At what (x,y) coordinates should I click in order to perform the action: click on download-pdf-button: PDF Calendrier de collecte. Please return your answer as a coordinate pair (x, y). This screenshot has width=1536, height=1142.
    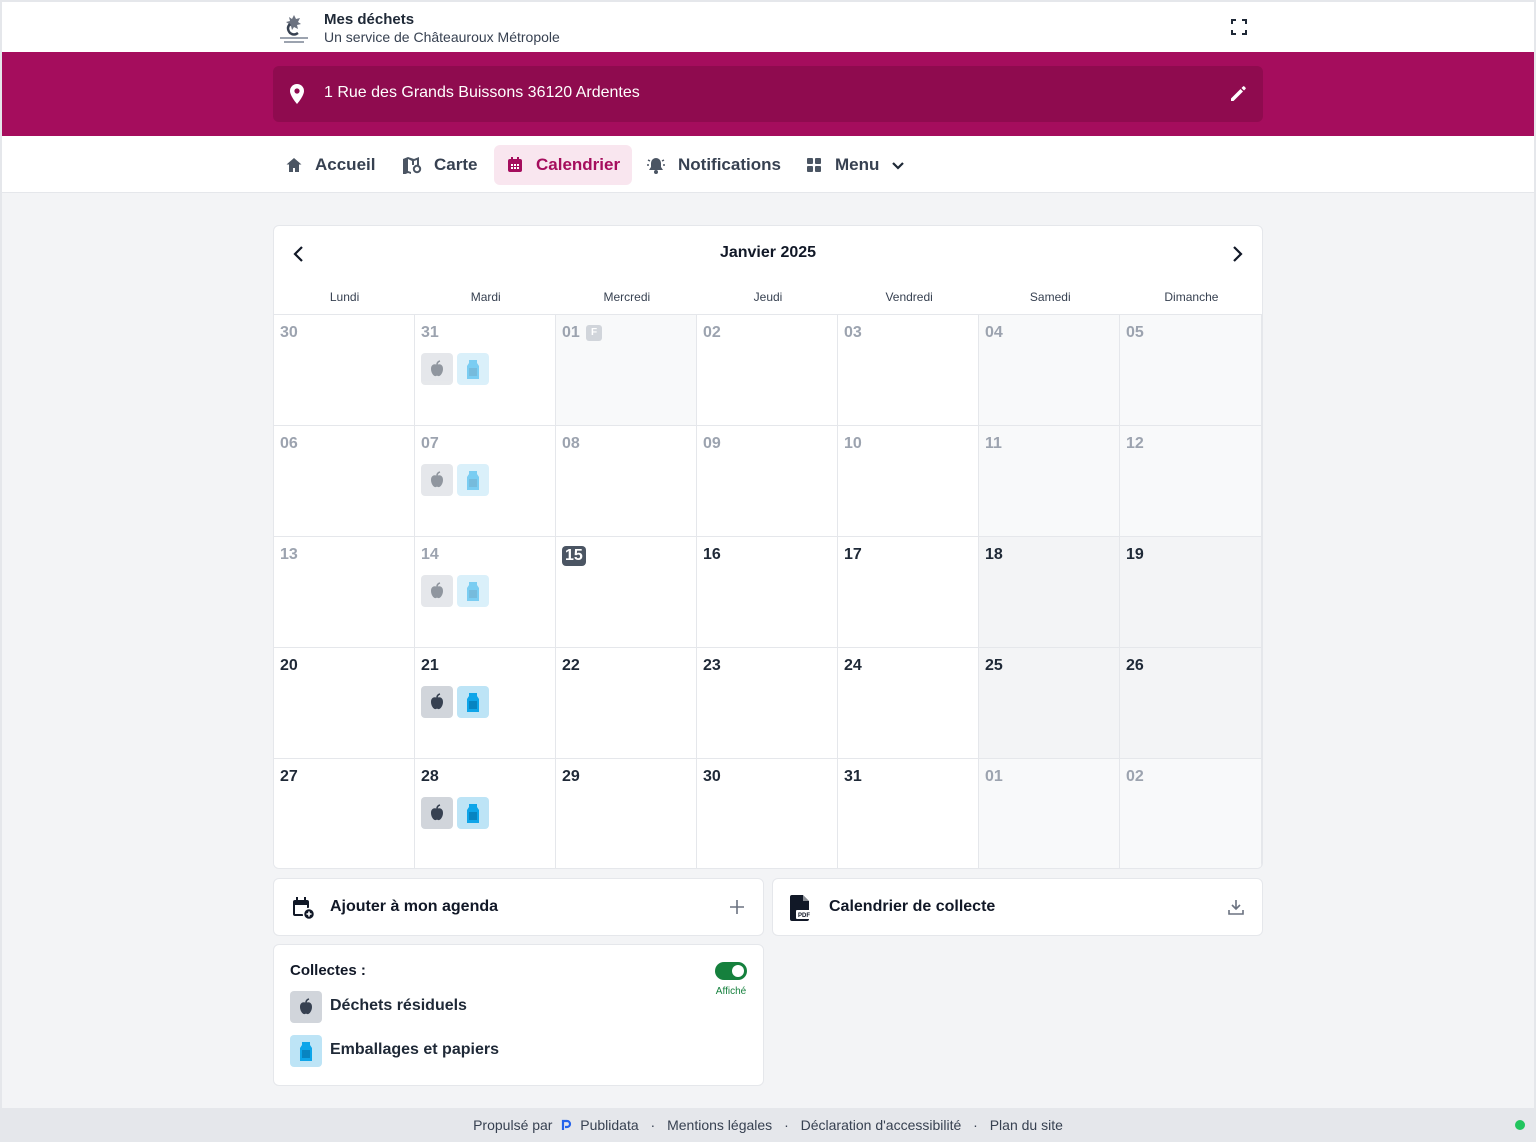
    Looking at the image, I should click on (1017, 907).